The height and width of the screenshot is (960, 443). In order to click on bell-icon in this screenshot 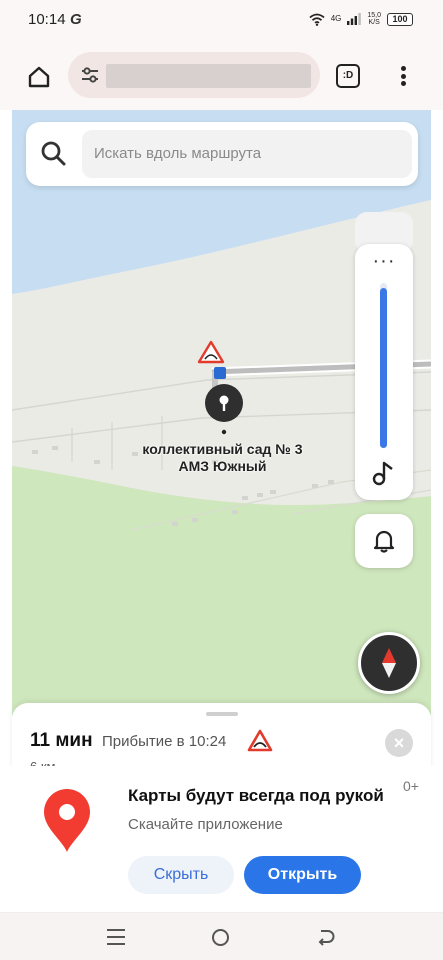, I will do `click(384, 541)`.